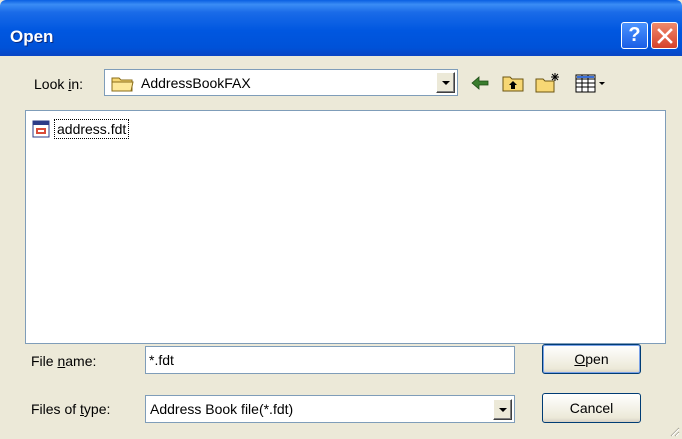  I want to click on file-type-value: Address Book file(*.fdt), so click(222, 409).